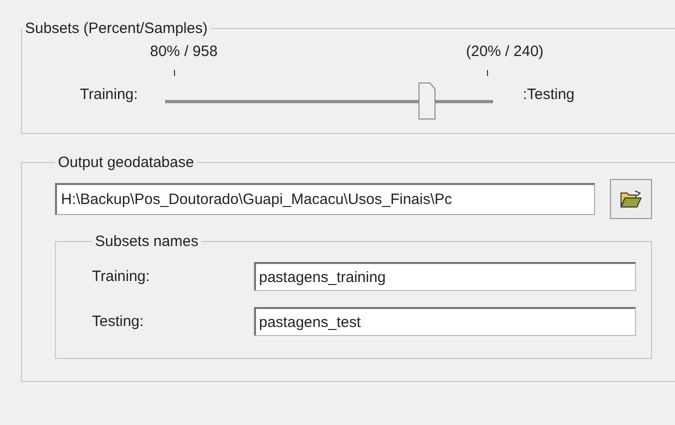  I want to click on field-label: Testing:, so click(118, 321).